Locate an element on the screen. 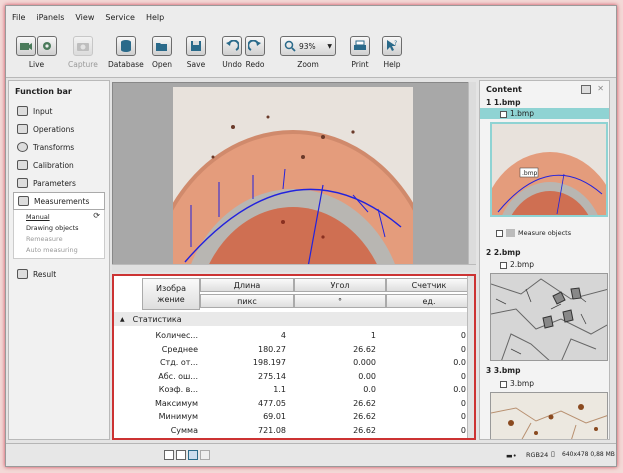 Image resolution: width=623 pixels, height=473 pixels. gear-icon is located at coordinates (47, 46).